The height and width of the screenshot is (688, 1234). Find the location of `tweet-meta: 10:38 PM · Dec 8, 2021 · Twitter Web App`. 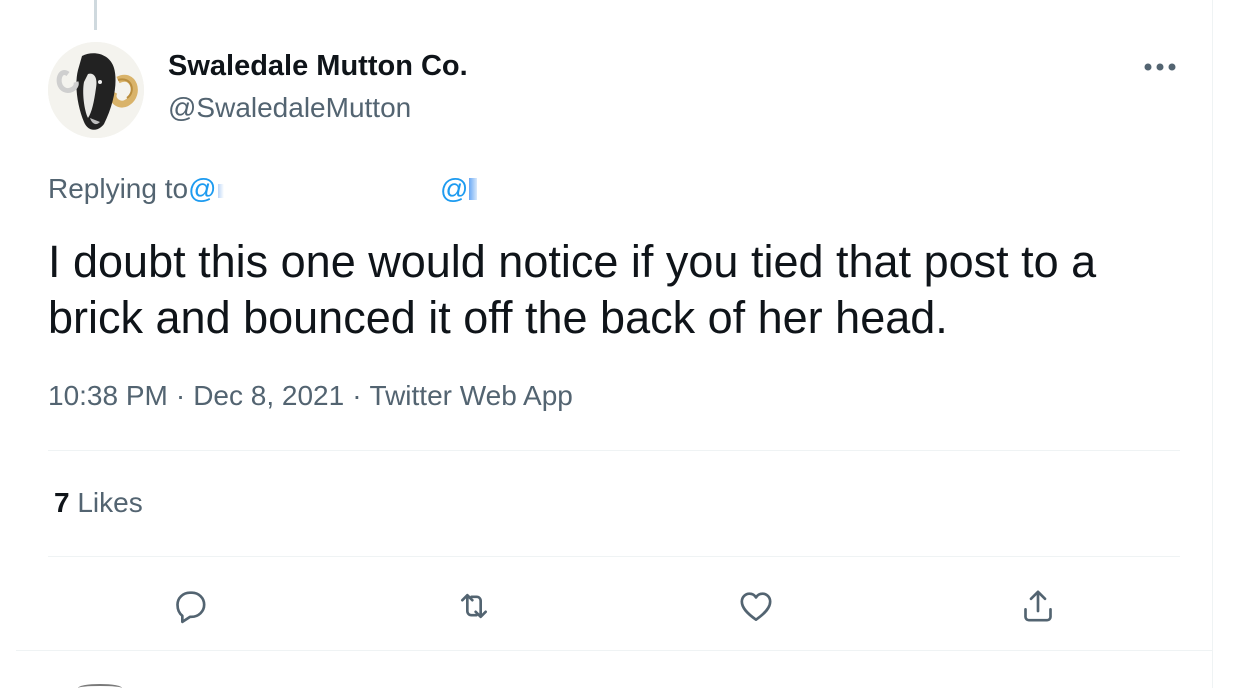

tweet-meta: 10:38 PM · Dec 8, 2021 · Twitter Web App is located at coordinates (310, 396).